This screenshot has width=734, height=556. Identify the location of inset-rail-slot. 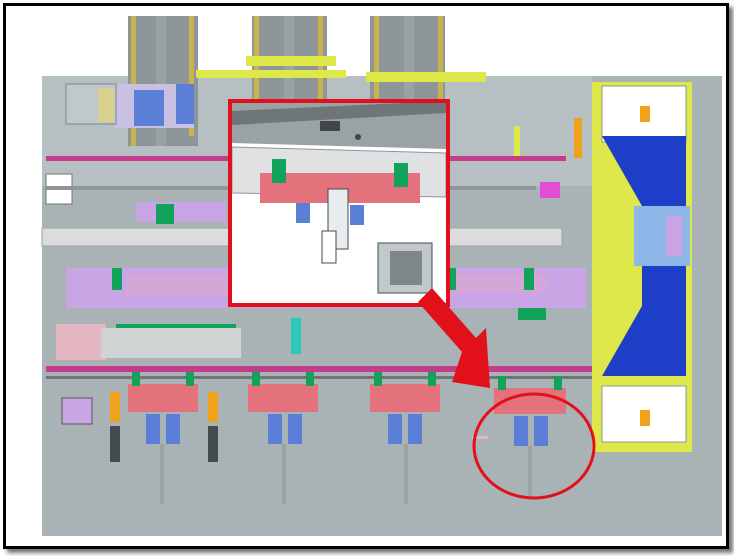
(330, 126).